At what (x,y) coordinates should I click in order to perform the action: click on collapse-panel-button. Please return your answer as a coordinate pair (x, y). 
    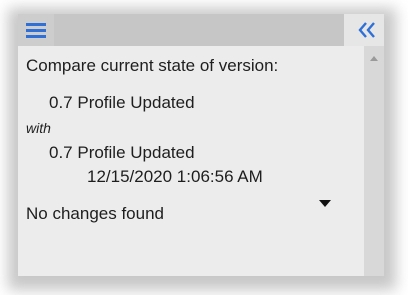
    Looking at the image, I should click on (364, 30).